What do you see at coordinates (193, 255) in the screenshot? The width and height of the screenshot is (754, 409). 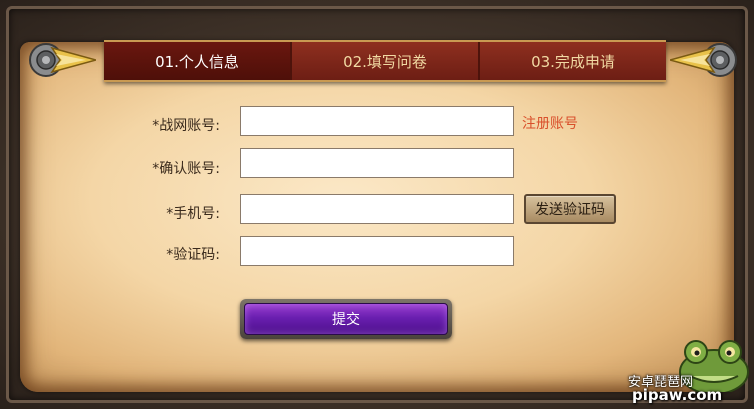 I see `verification-code-label: *验证码:` at bounding box center [193, 255].